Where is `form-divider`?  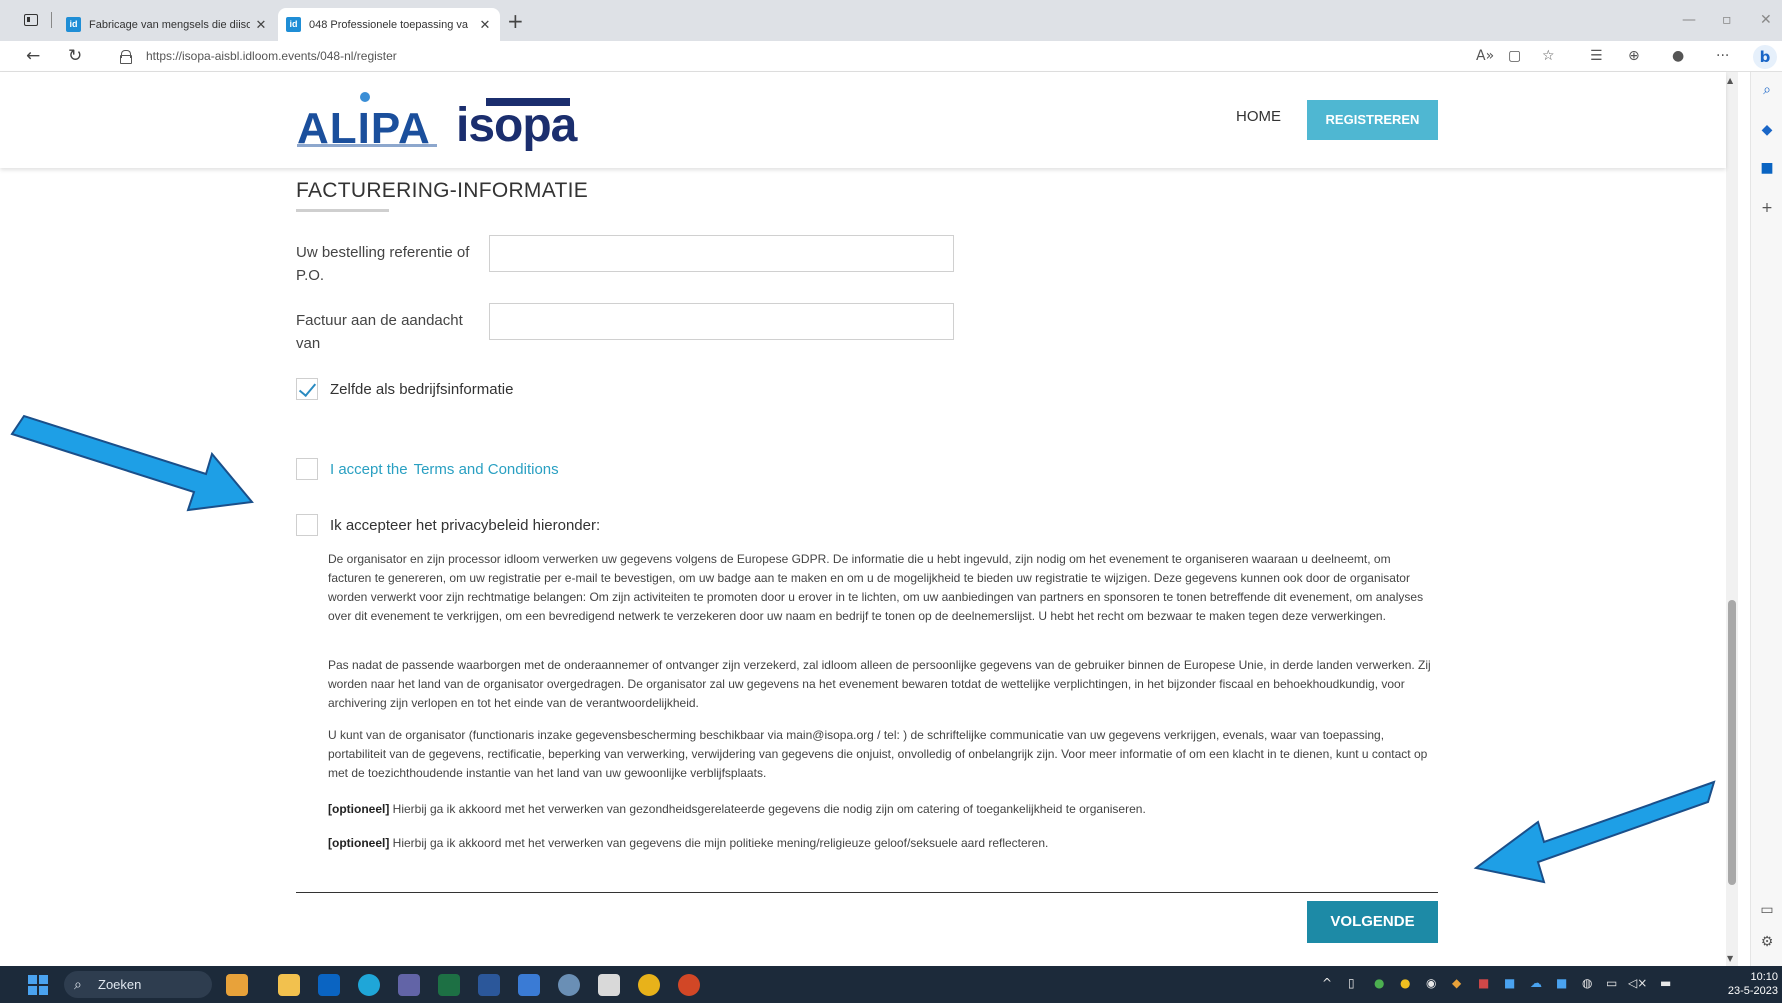 form-divider is located at coordinates (867, 892).